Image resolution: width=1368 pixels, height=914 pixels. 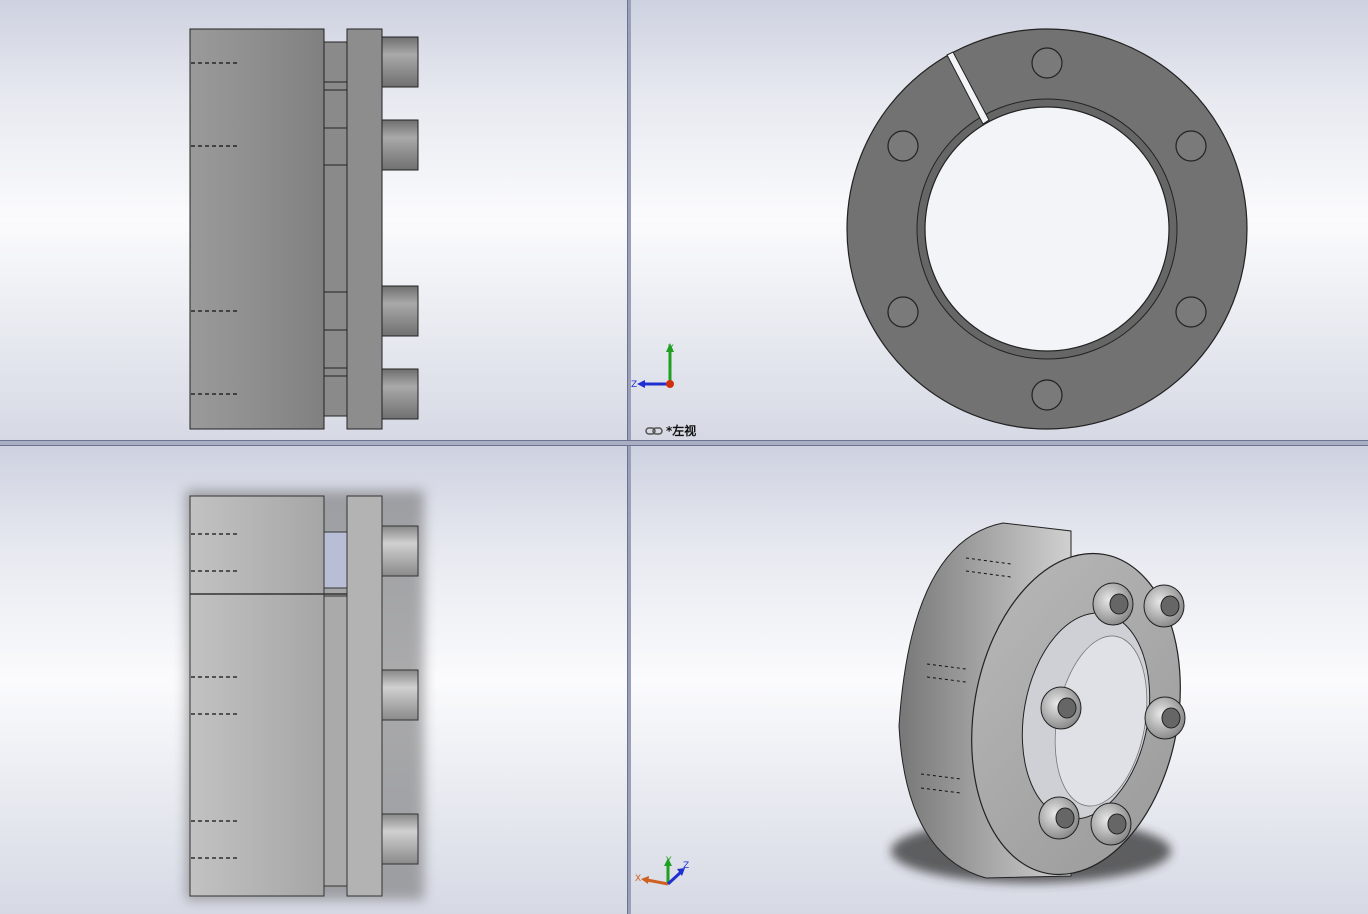 I want to click on bore, so click(x=1047, y=229).